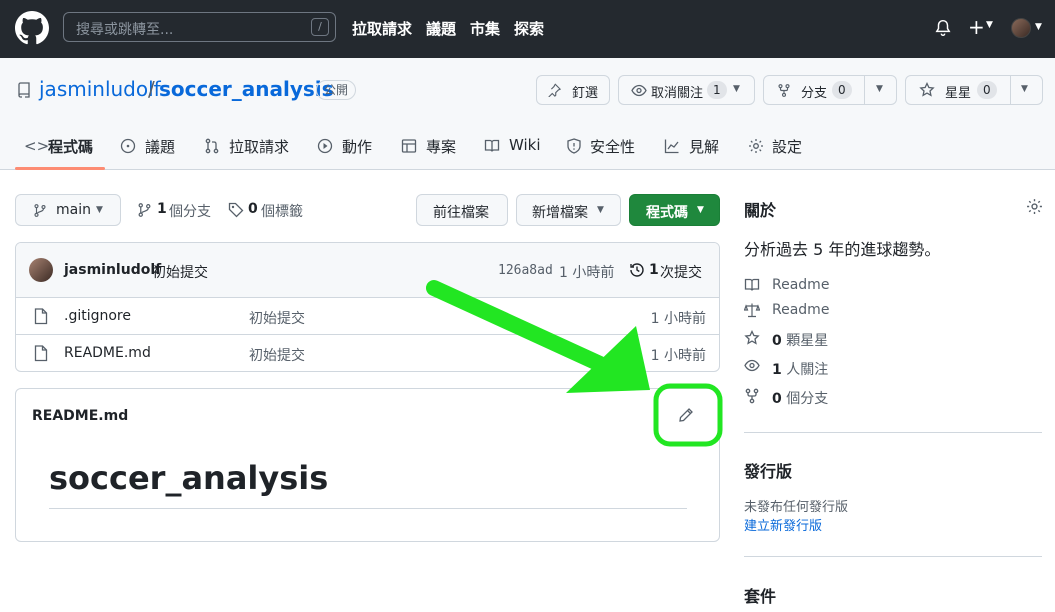 Image resolution: width=1055 pixels, height=612 pixels. What do you see at coordinates (786, 368) in the screenshot?
I see `sidebar-watchers-link: 1 人關注` at bounding box center [786, 368].